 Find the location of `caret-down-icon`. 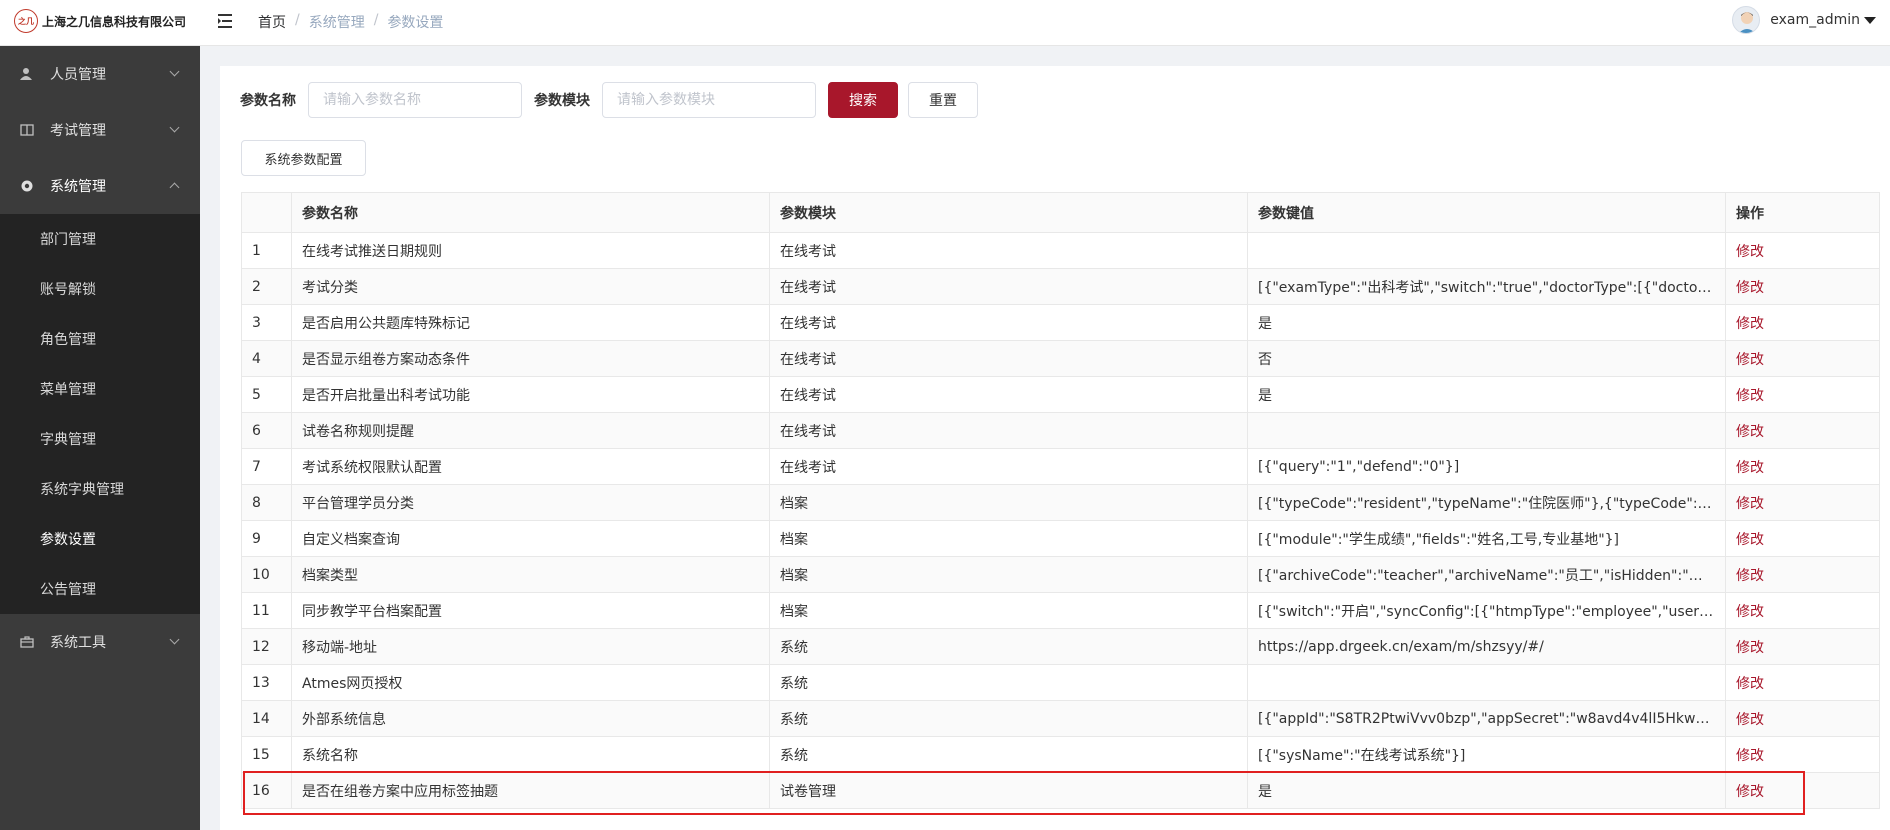

caret-down-icon is located at coordinates (1870, 20).